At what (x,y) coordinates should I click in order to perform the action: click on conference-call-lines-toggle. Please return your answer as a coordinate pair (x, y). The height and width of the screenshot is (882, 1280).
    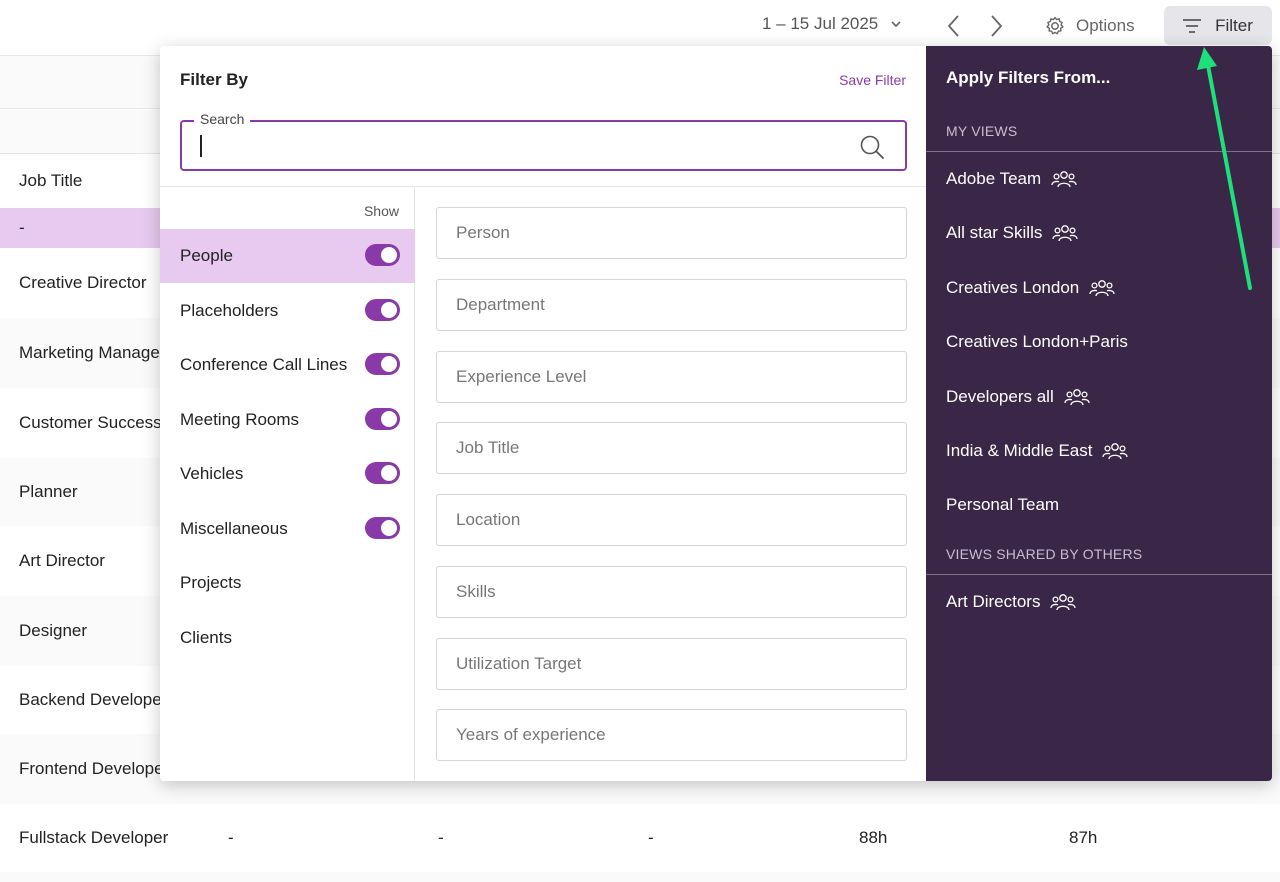
    Looking at the image, I should click on (382, 364).